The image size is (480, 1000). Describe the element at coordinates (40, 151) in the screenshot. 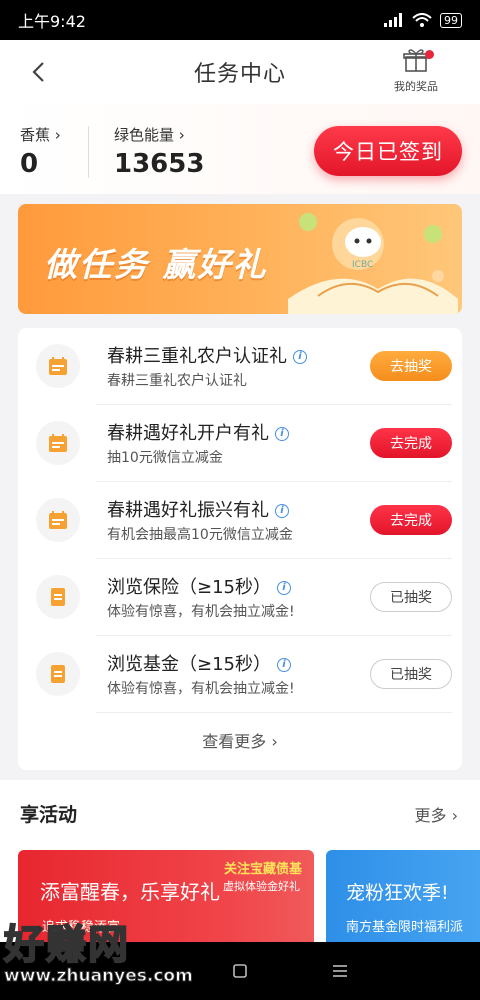

I see `banana-stat: 香蕉 › 0` at that location.